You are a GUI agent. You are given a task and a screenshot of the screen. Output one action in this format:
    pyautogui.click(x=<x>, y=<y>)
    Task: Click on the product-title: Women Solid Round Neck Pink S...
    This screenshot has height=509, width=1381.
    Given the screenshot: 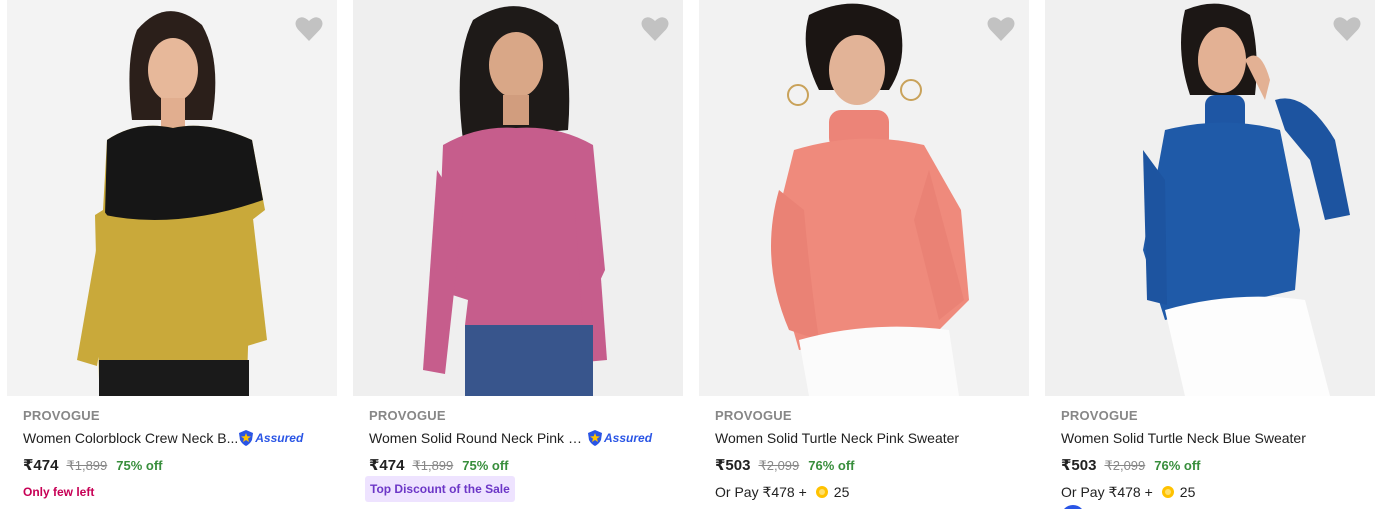 What is the action you would take?
    pyautogui.click(x=478, y=438)
    